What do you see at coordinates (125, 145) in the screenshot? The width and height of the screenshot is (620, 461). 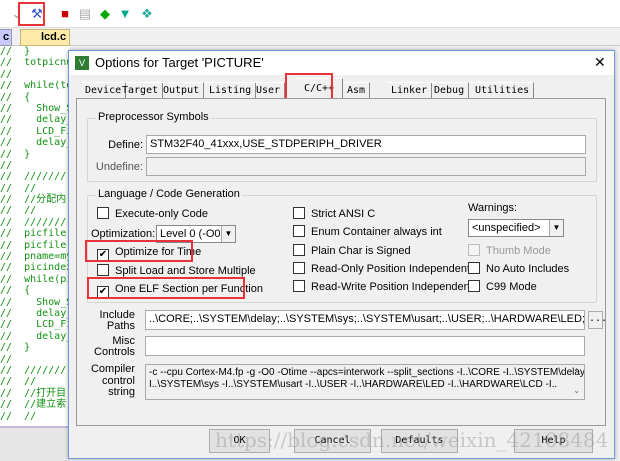 I see `define-label: Define:` at bounding box center [125, 145].